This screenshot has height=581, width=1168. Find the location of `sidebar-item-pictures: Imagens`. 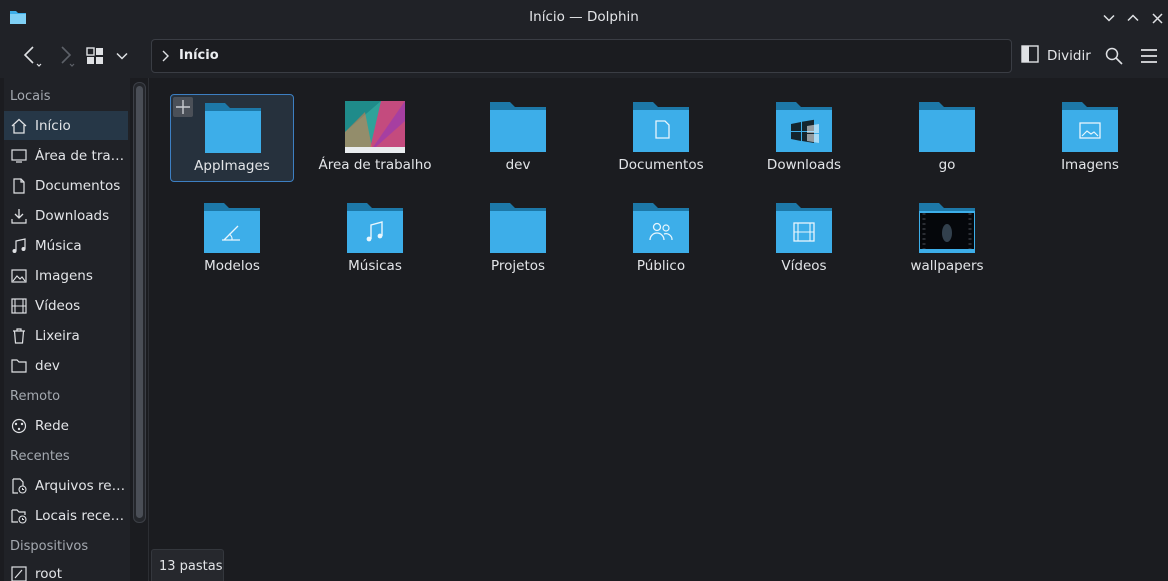

sidebar-item-pictures: Imagens is located at coordinates (66, 275).